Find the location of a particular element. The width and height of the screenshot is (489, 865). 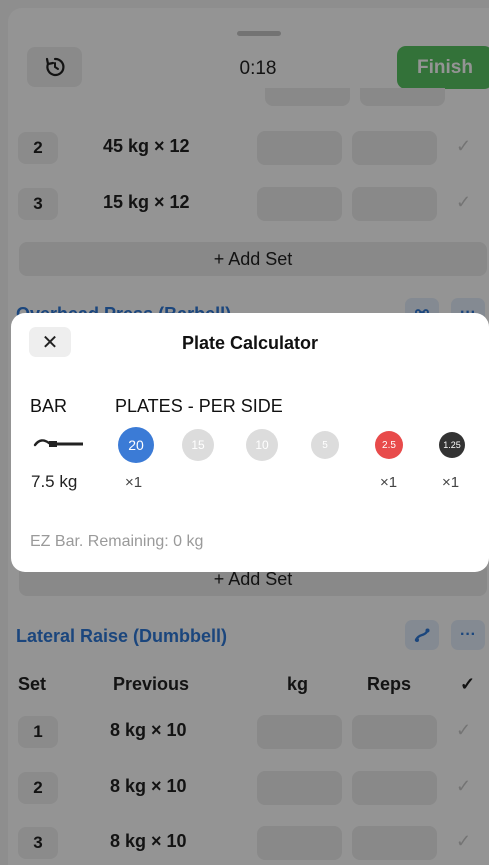

plate-5: 5 is located at coordinates (325, 445).